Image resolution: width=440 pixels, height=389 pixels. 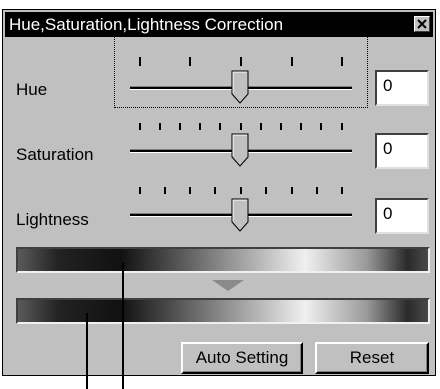 What do you see at coordinates (223, 260) in the screenshot?
I see `original-color-bar` at bounding box center [223, 260].